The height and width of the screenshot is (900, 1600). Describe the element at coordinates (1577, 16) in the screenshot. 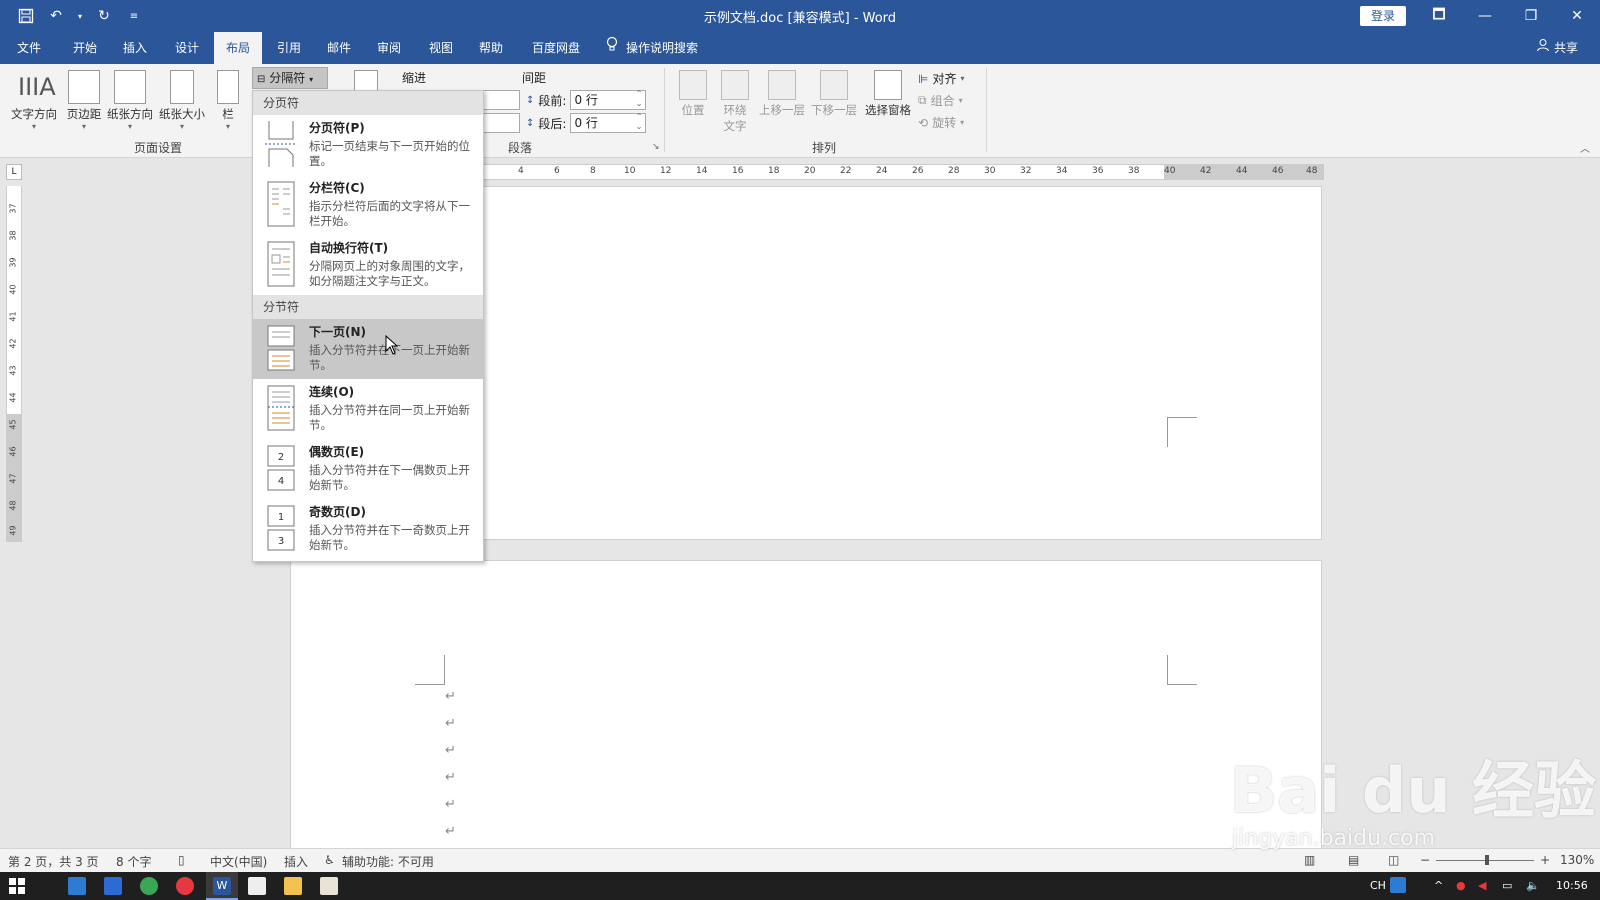

I see `close-icon: ✕` at that location.